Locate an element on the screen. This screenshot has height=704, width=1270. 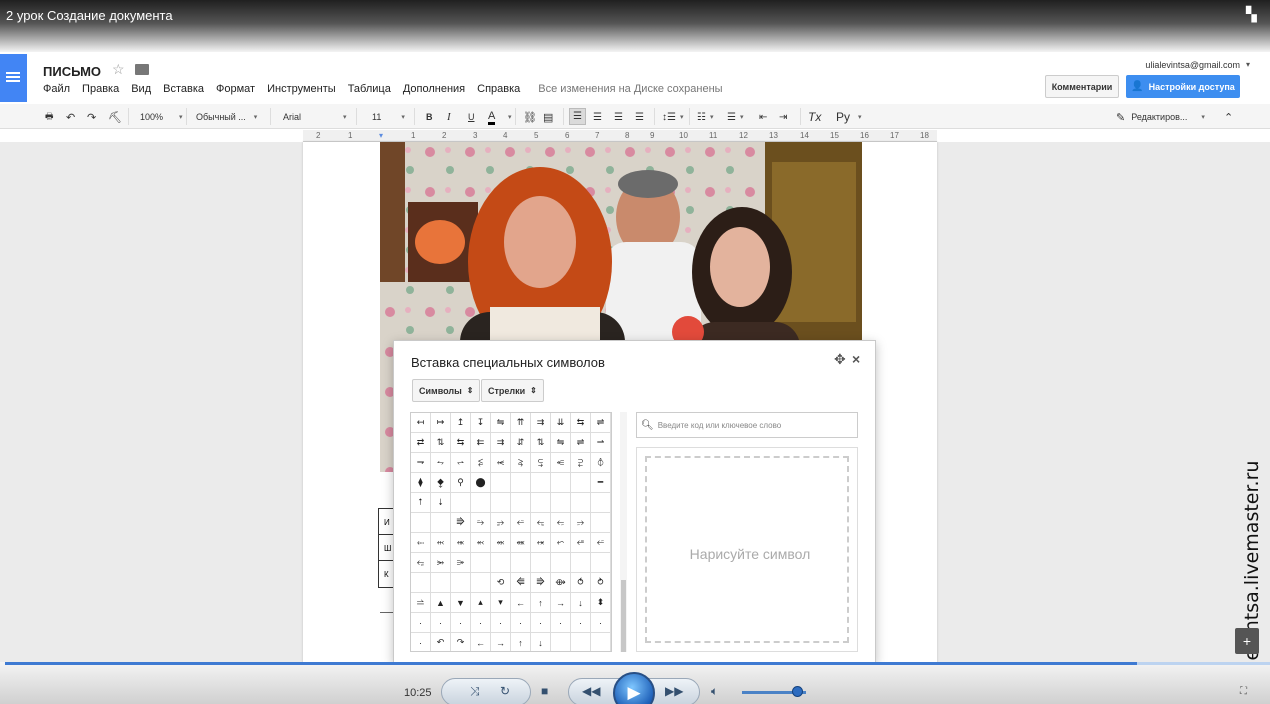
symbol-cell: ⭆ is located at coordinates (461, 523).